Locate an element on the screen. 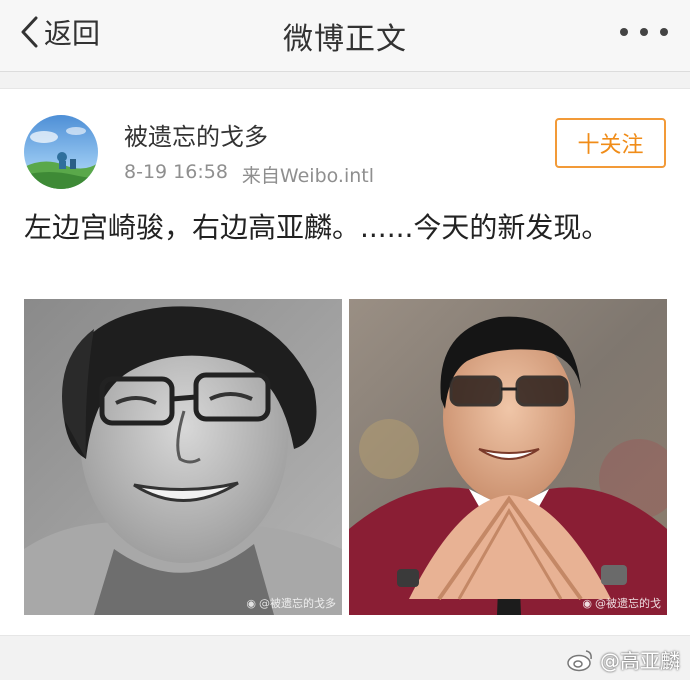 Image resolution: width=690 pixels, height=680 pixels. page-title: 微博正文 is located at coordinates (345, 39).